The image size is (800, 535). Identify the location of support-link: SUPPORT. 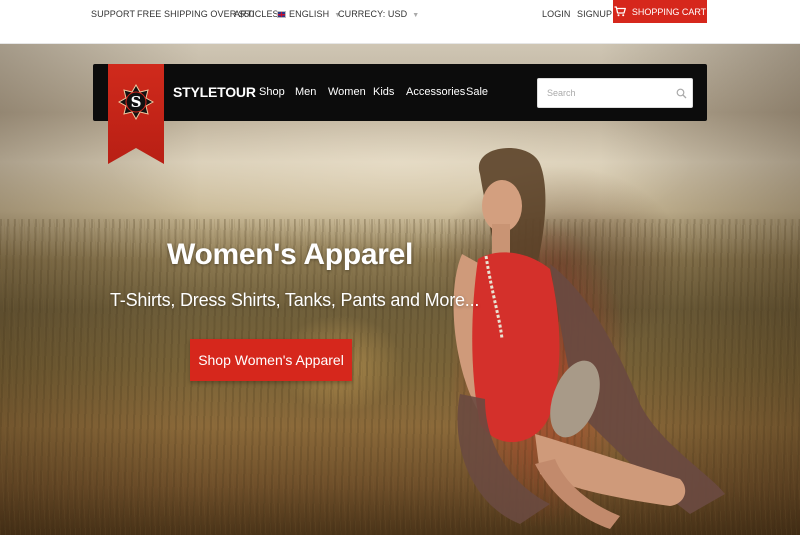
(113, 14).